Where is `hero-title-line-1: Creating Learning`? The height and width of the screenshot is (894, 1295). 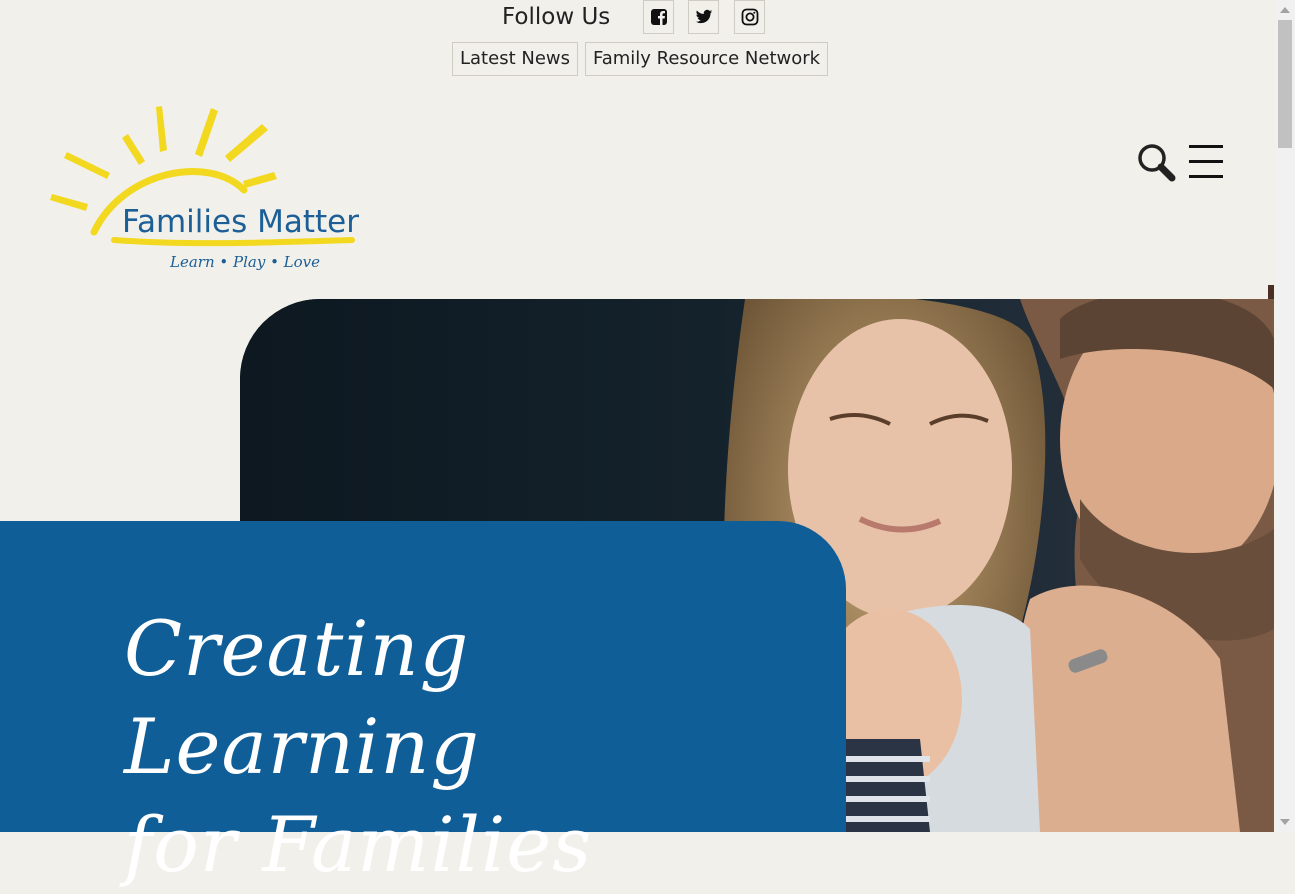
hero-title-line-1: Creating Learning is located at coordinates (302, 697).